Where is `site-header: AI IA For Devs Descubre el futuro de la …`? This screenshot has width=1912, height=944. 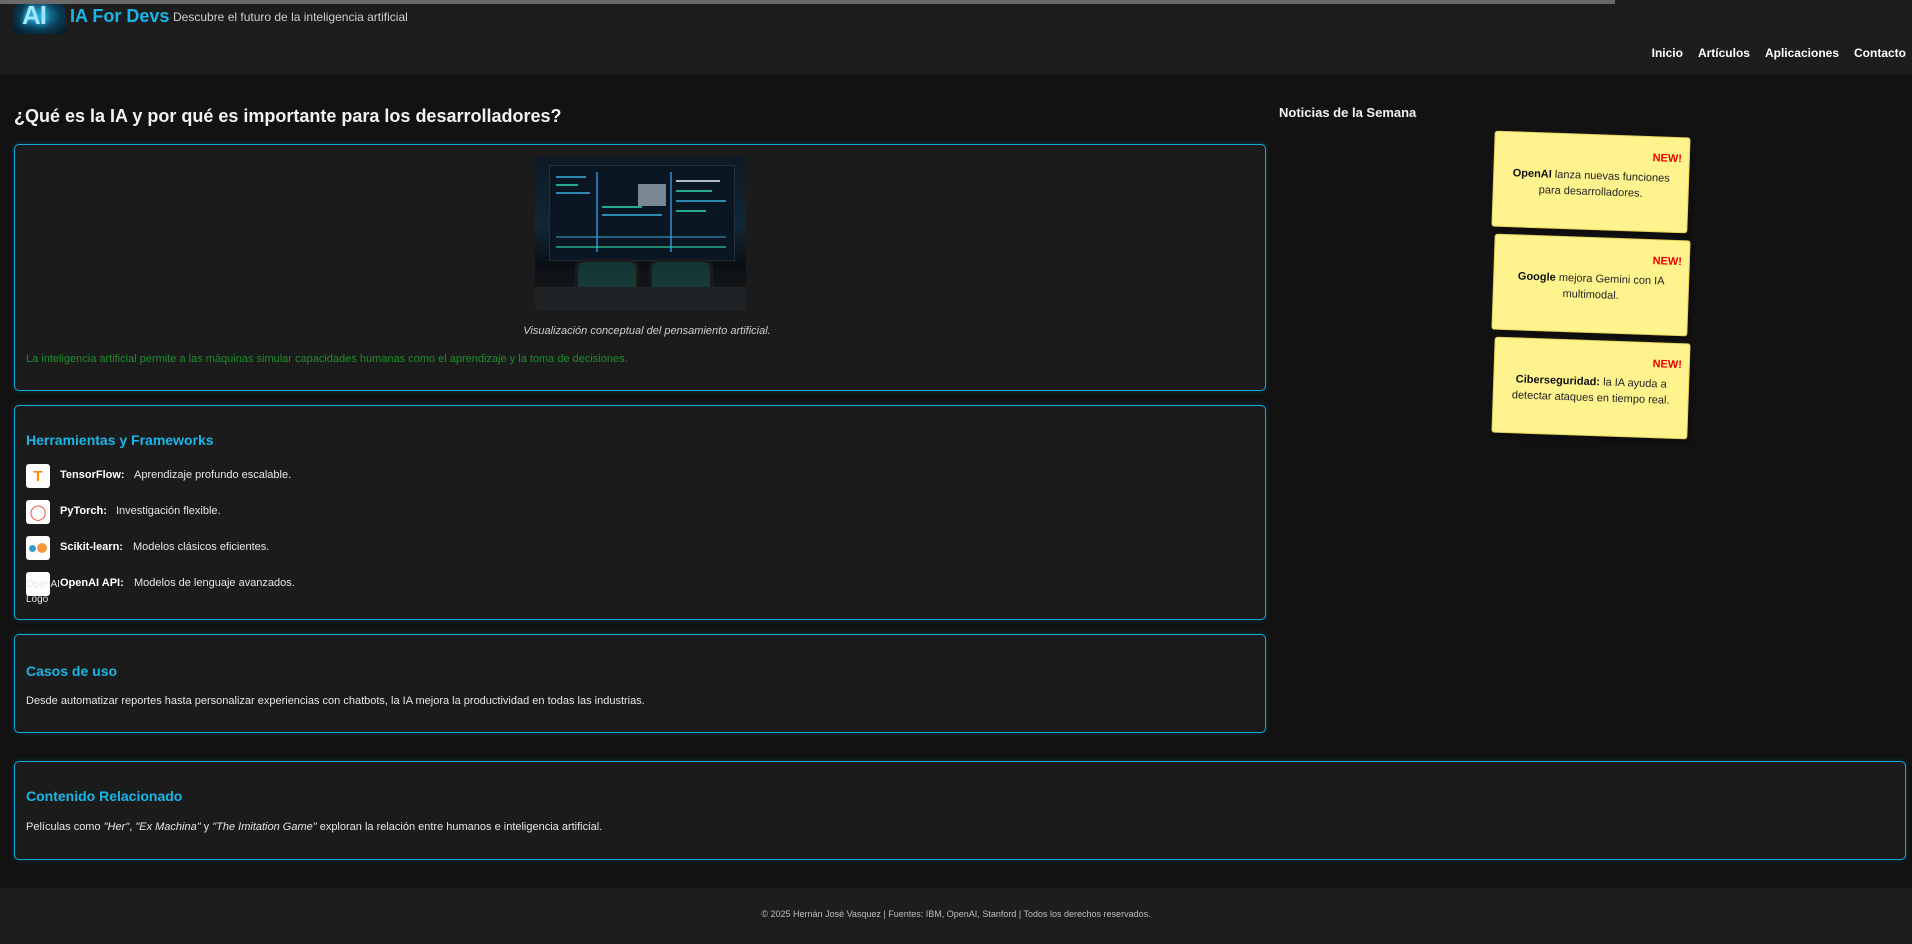
site-header: AI IA For Devs Descubre el futuro de la … is located at coordinates (956, 37).